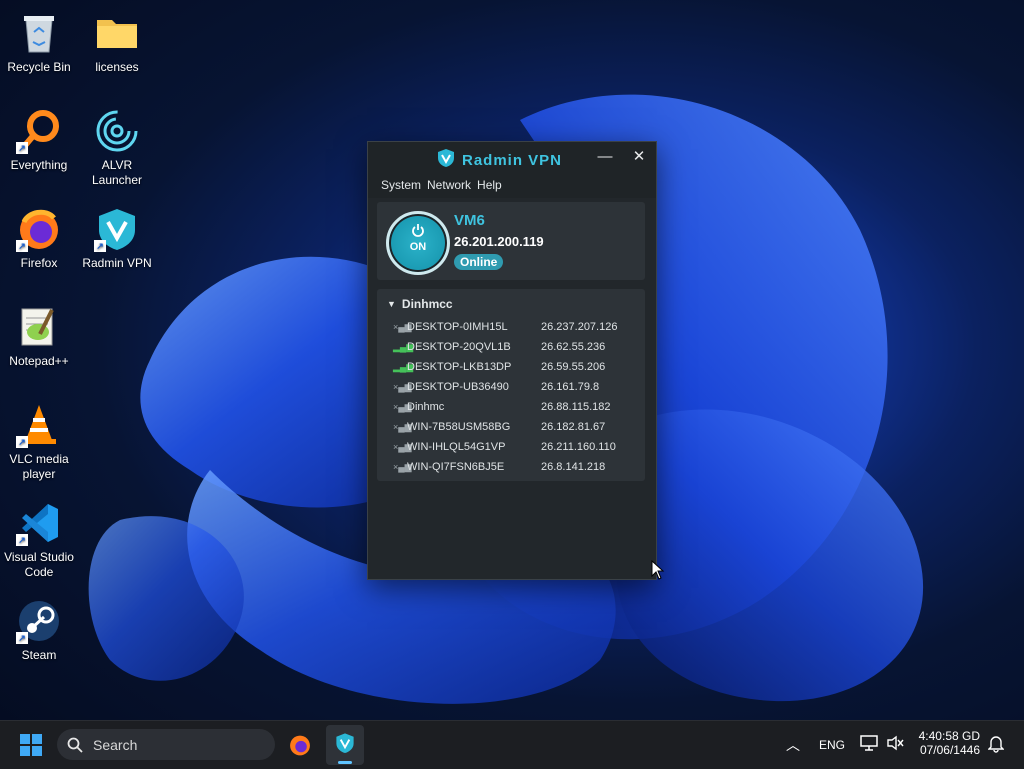  Describe the element at coordinates (39, 67) in the screenshot. I see `desktop-icon-label: Recycle Bin` at that location.